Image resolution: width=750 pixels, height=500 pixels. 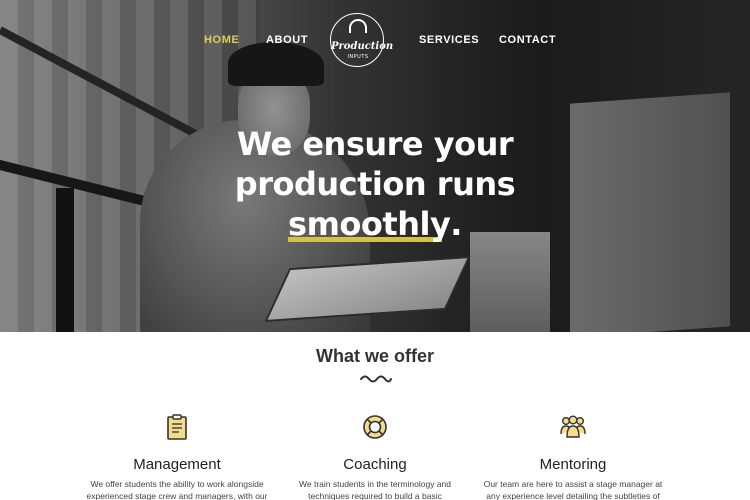 What do you see at coordinates (358, 57) in the screenshot?
I see `logo-sub: INPUTS` at bounding box center [358, 57].